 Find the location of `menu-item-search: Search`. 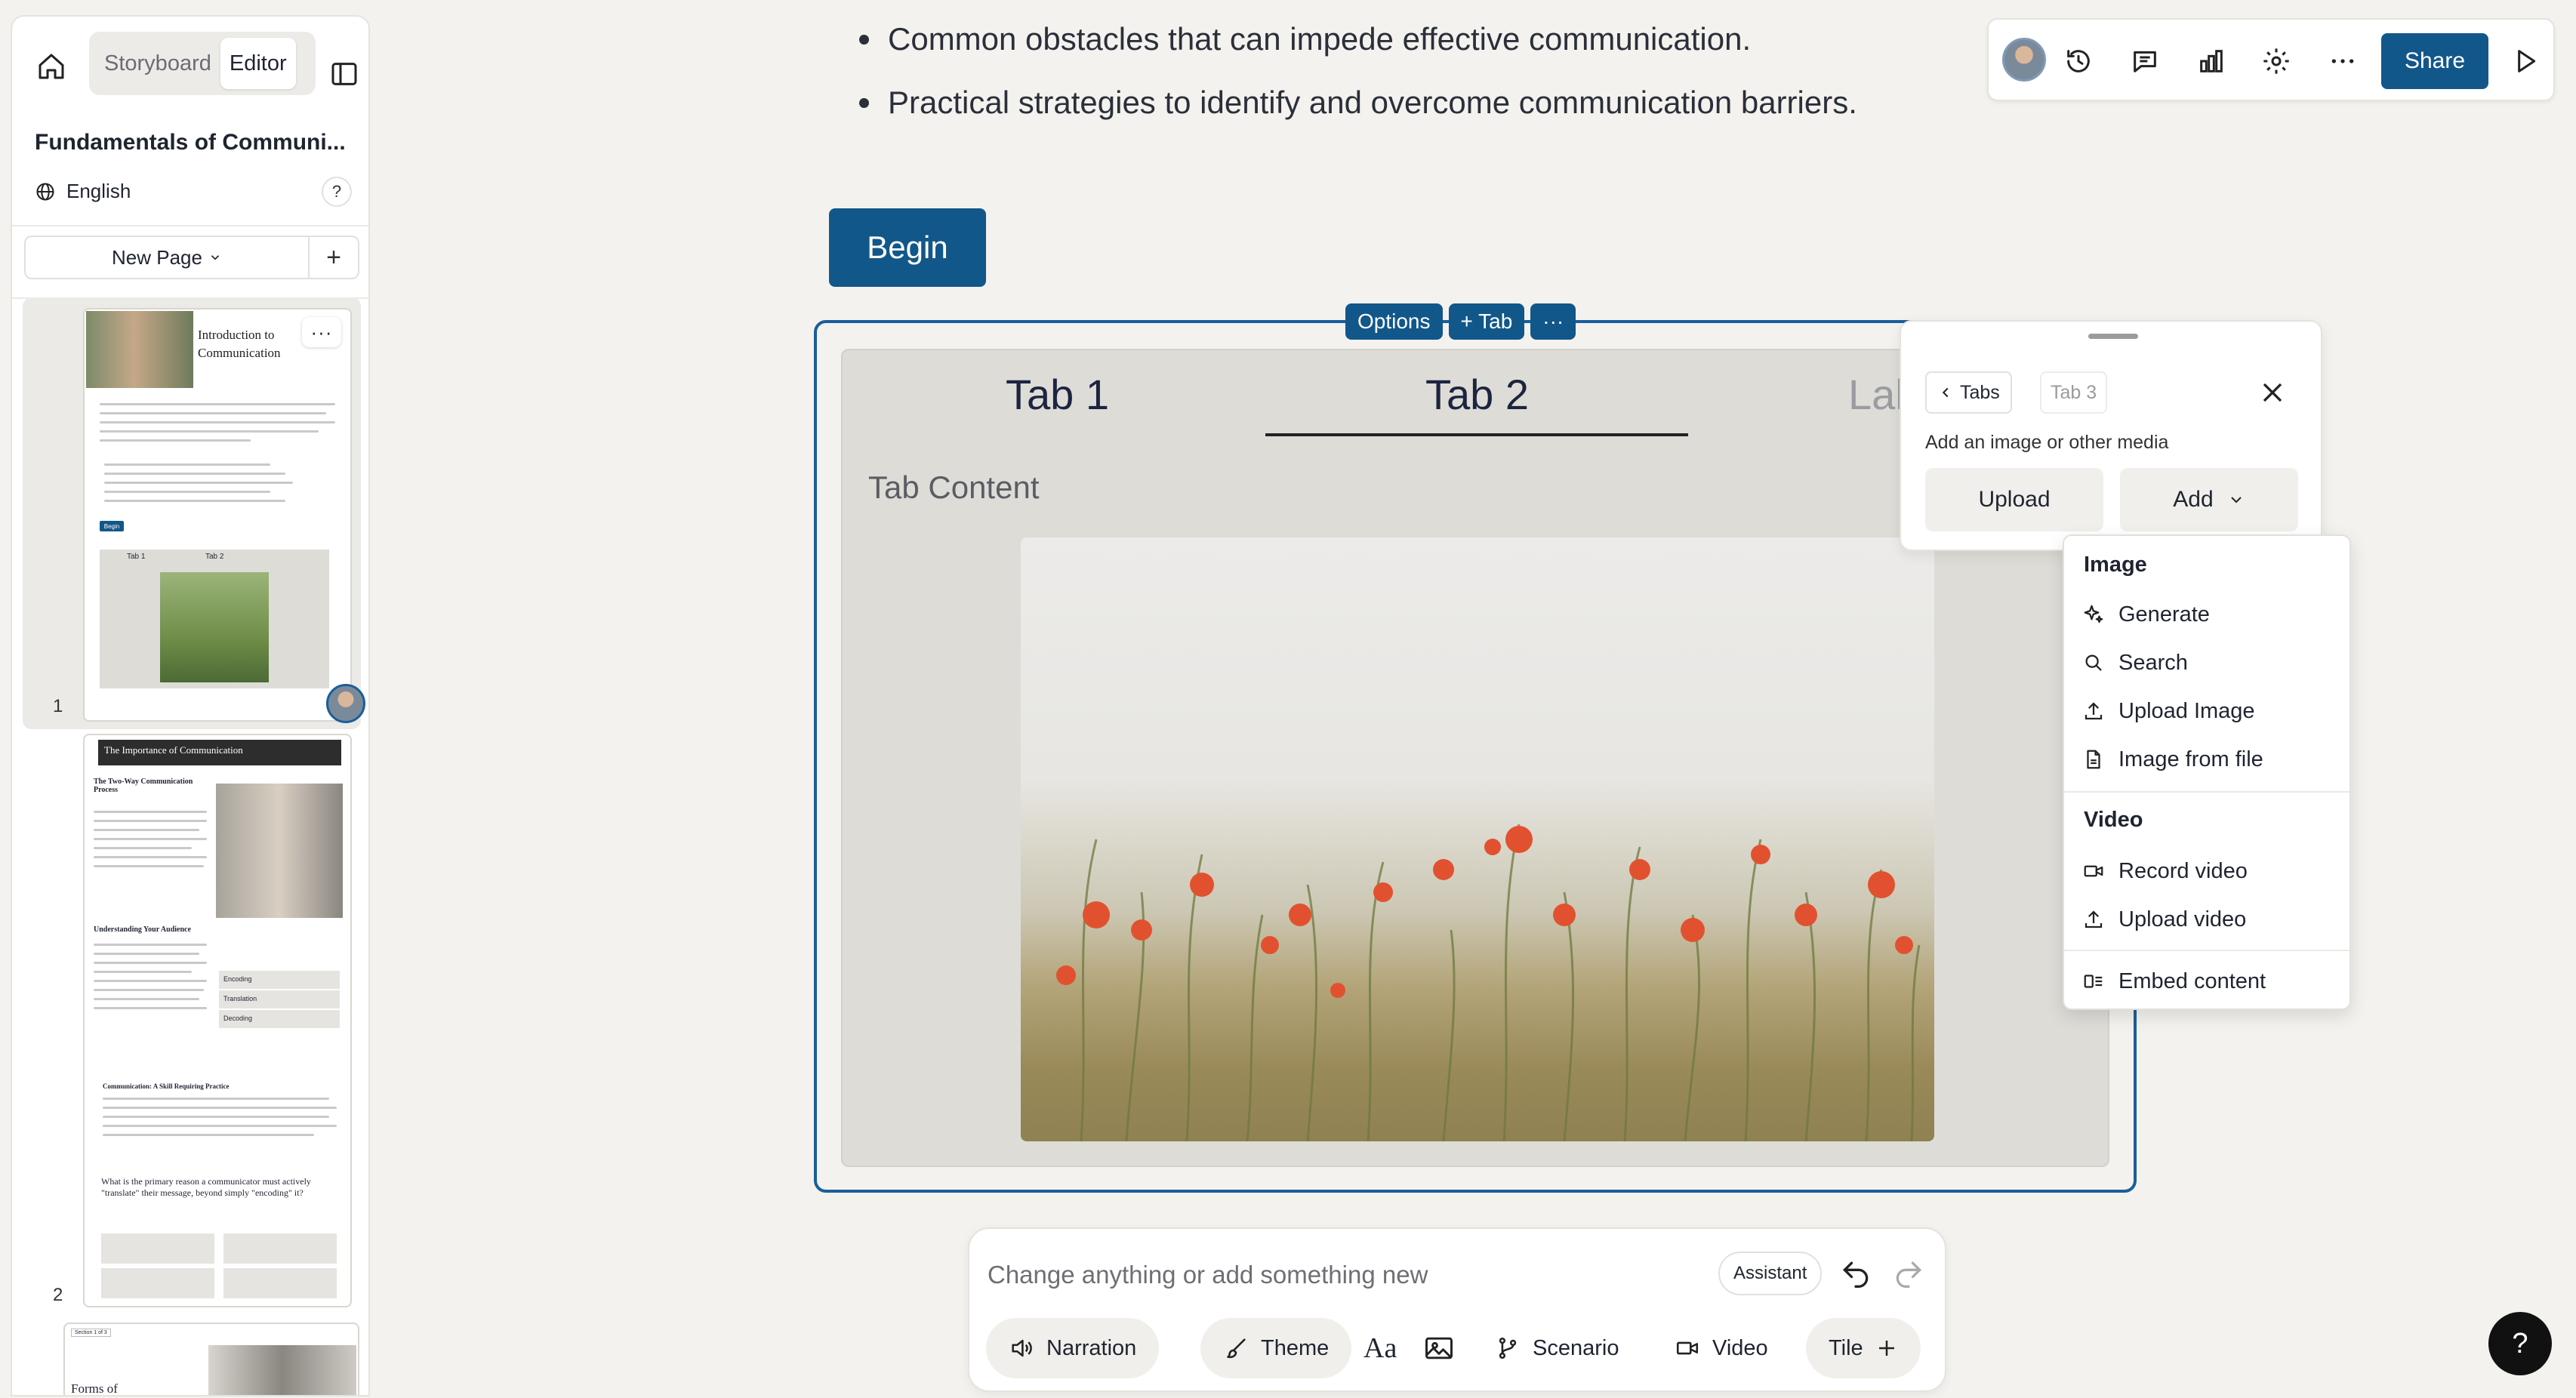

menu-item-search: Search is located at coordinates (2135, 663).